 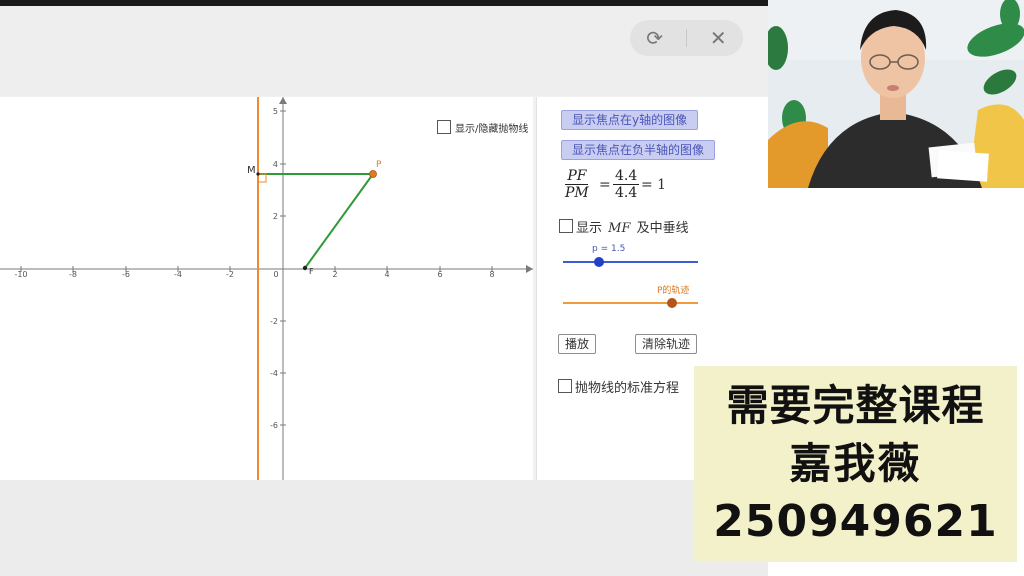 What do you see at coordinates (230, 274) in the screenshot?
I see `x-tick-label: -2` at bounding box center [230, 274].